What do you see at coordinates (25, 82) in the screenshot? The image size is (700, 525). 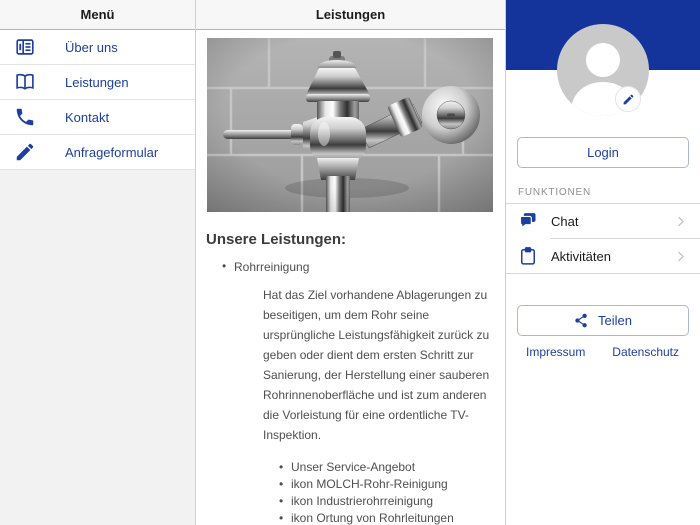 I see `open-book-icon` at bounding box center [25, 82].